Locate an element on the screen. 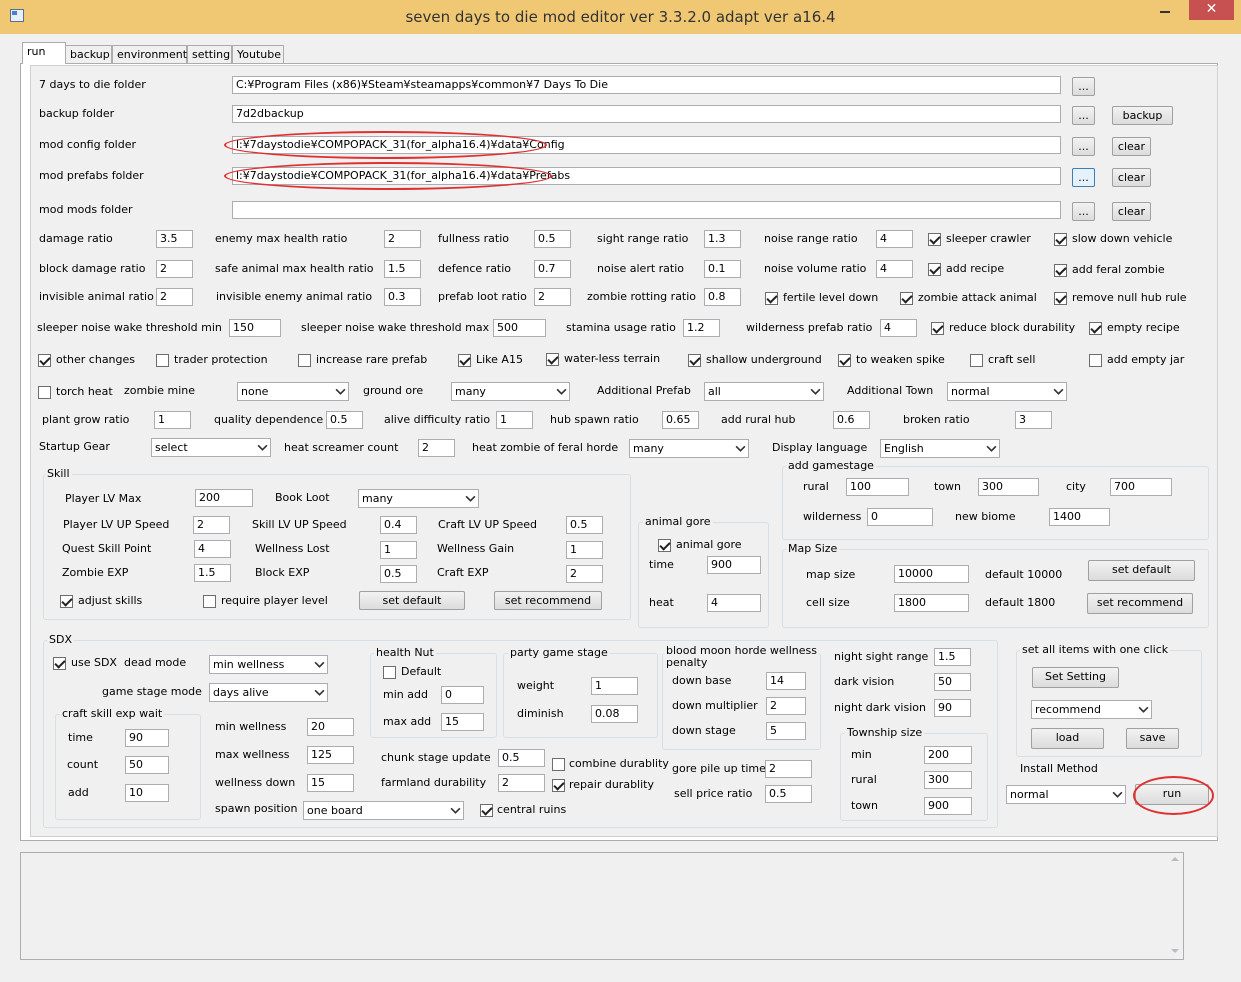 This screenshot has width=1241, height=982. down-multiplier-input: 2 is located at coordinates (786, 706).